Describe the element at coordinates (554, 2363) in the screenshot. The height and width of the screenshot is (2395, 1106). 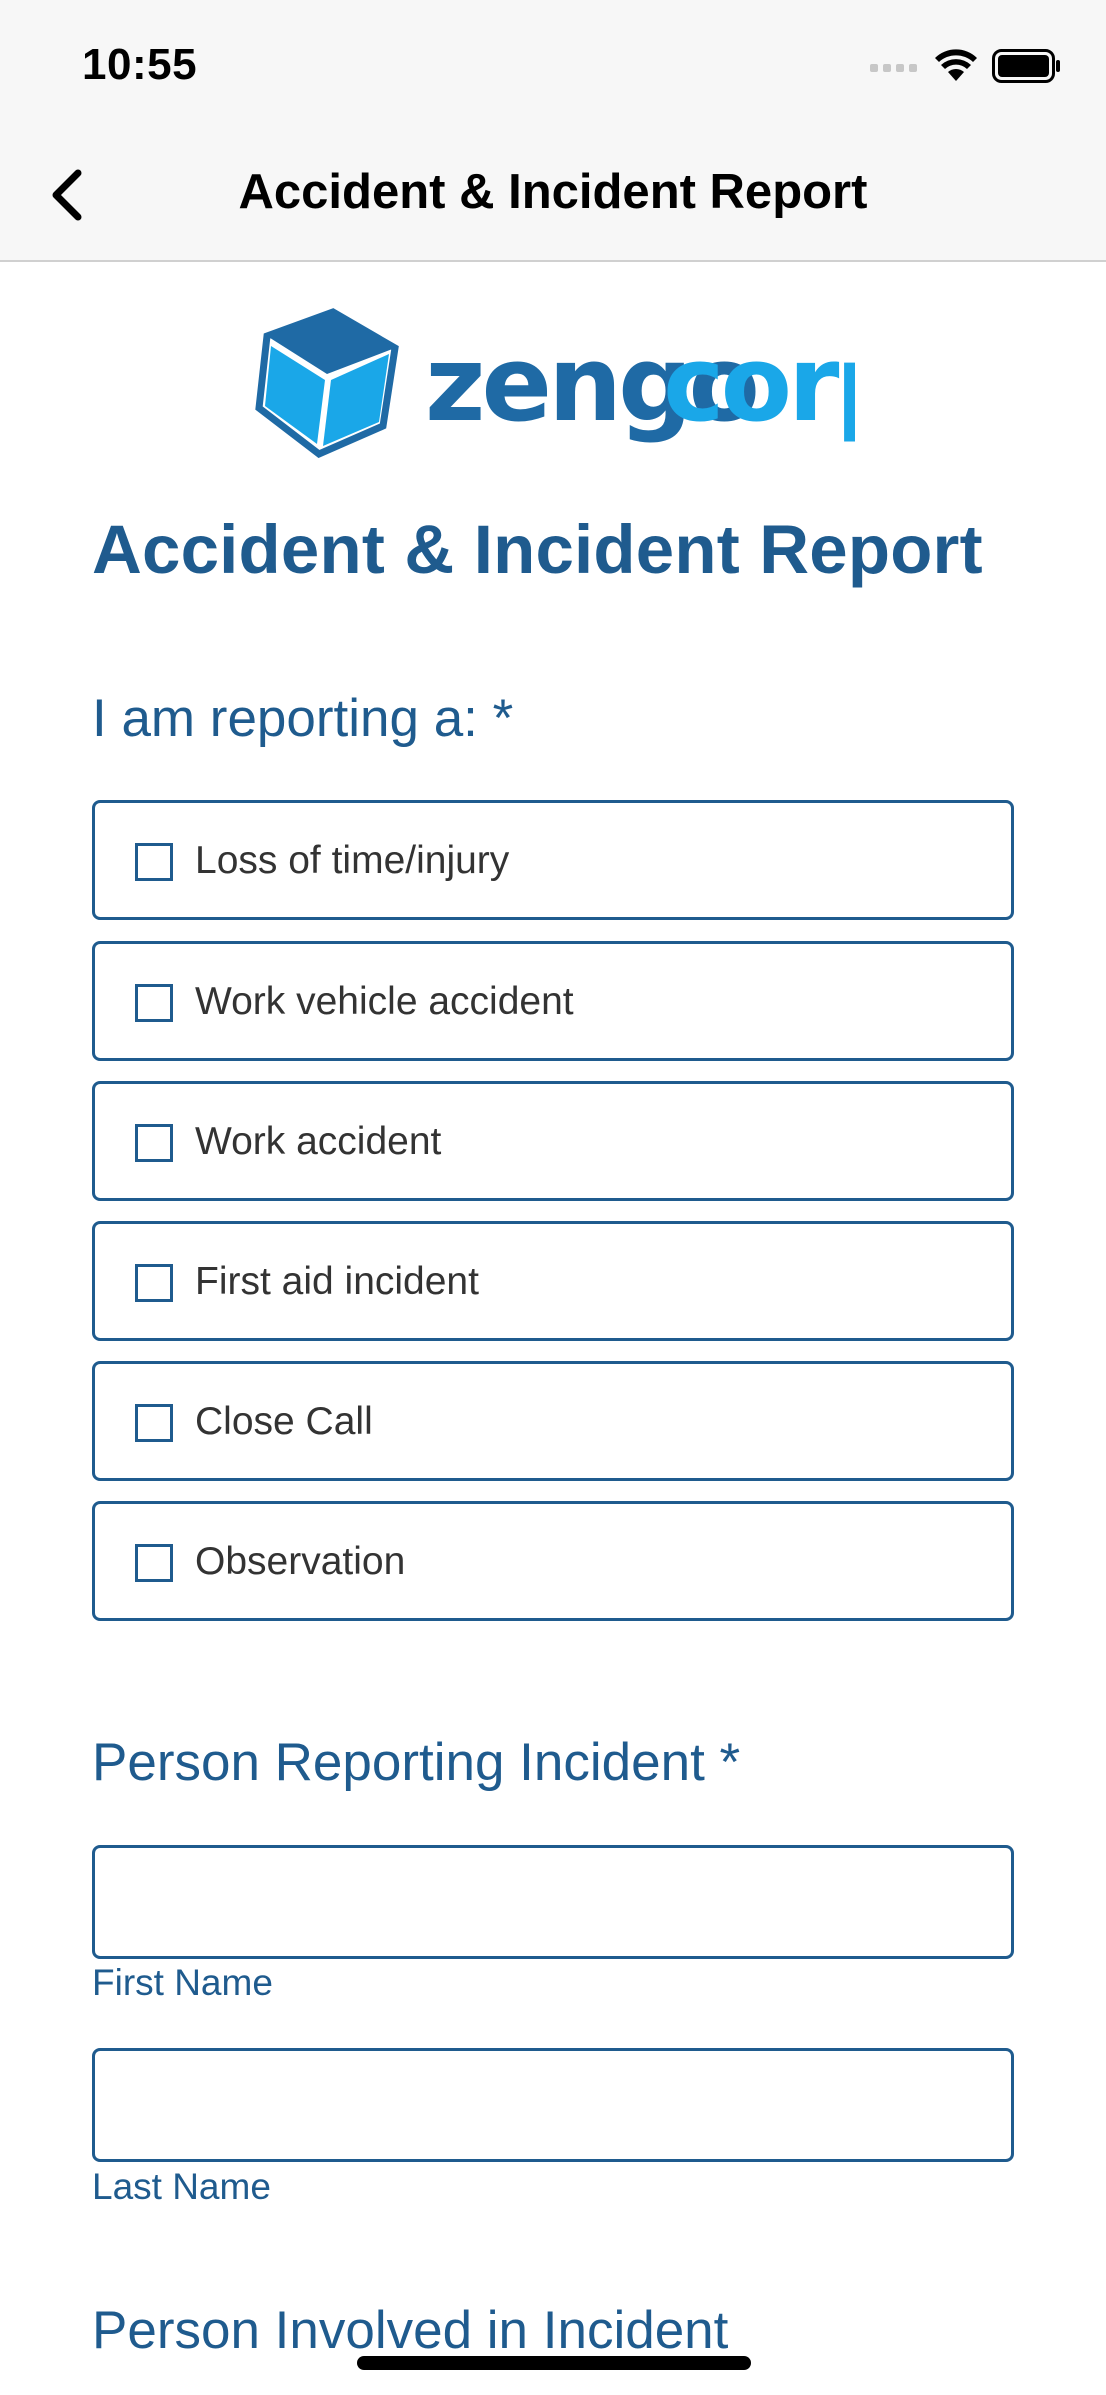
I see `home-indicator` at that location.